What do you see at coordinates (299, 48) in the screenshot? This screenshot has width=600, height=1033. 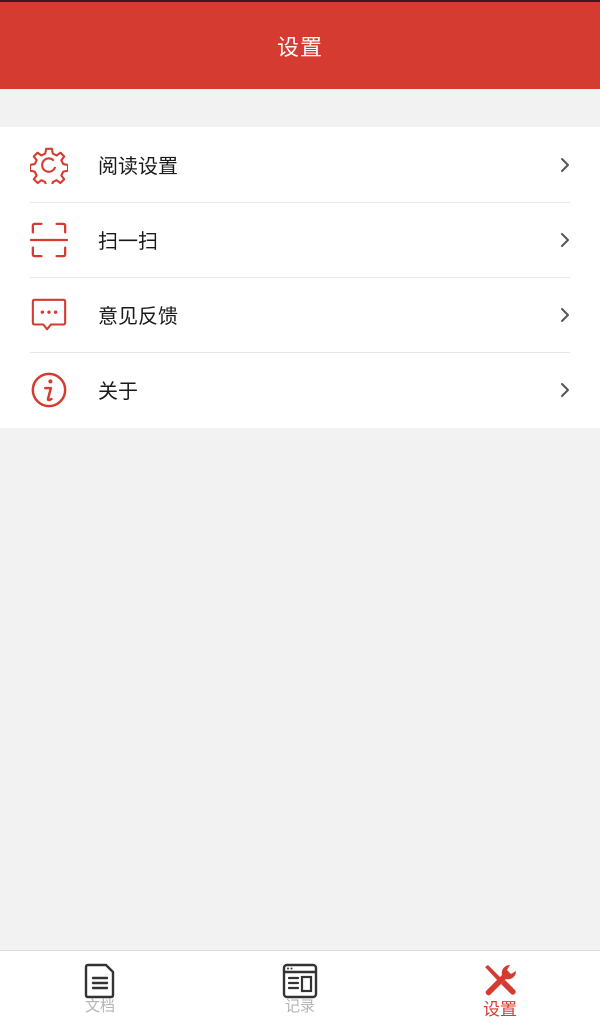 I see `page-title: 设置` at bounding box center [299, 48].